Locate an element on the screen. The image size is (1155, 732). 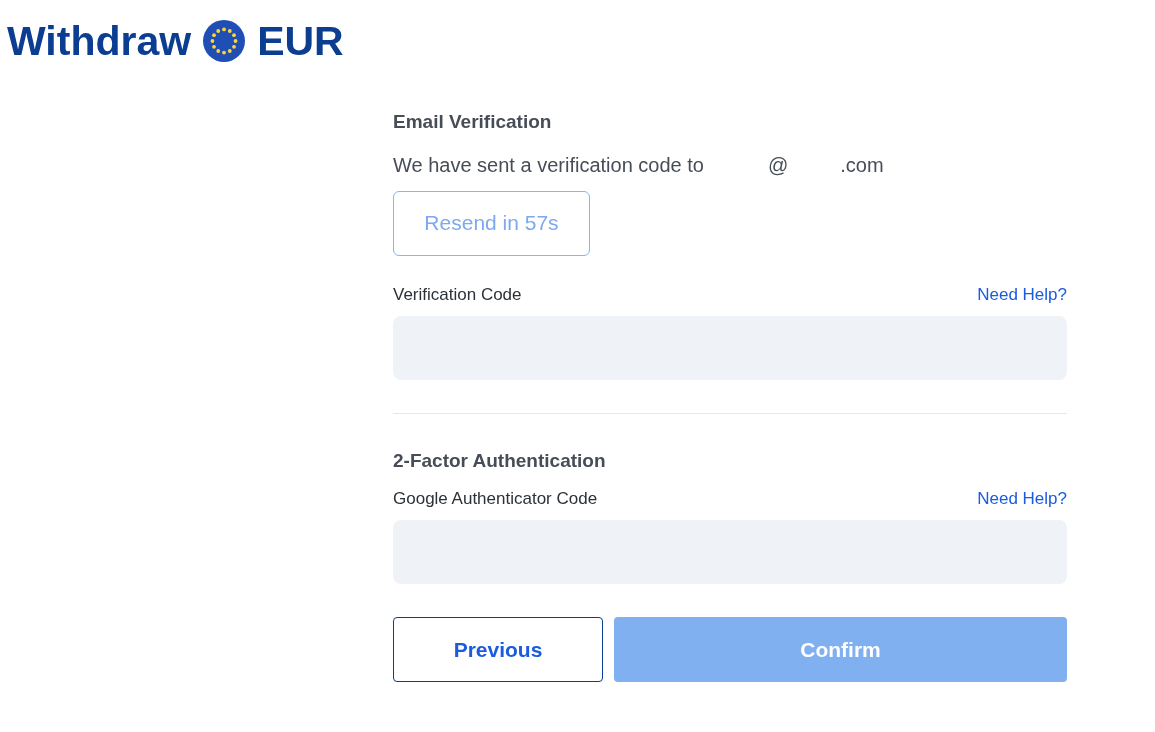
field-label: Verification Code is located at coordinates (457, 294).